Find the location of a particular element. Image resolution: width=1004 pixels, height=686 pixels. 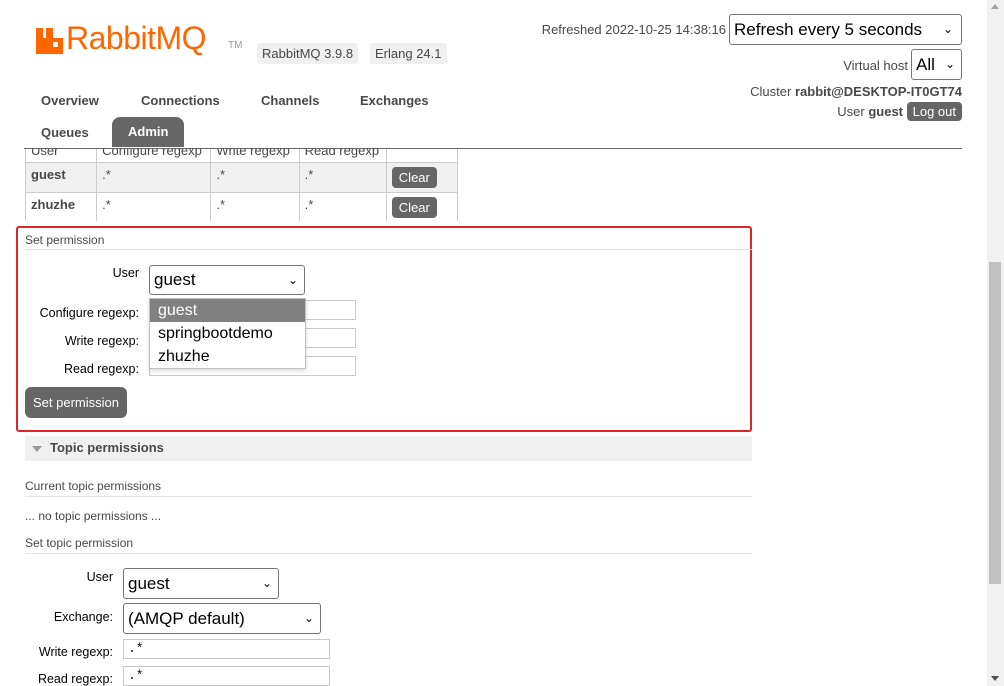

table-row: guest .* .* .* Clear is located at coordinates (242, 177).